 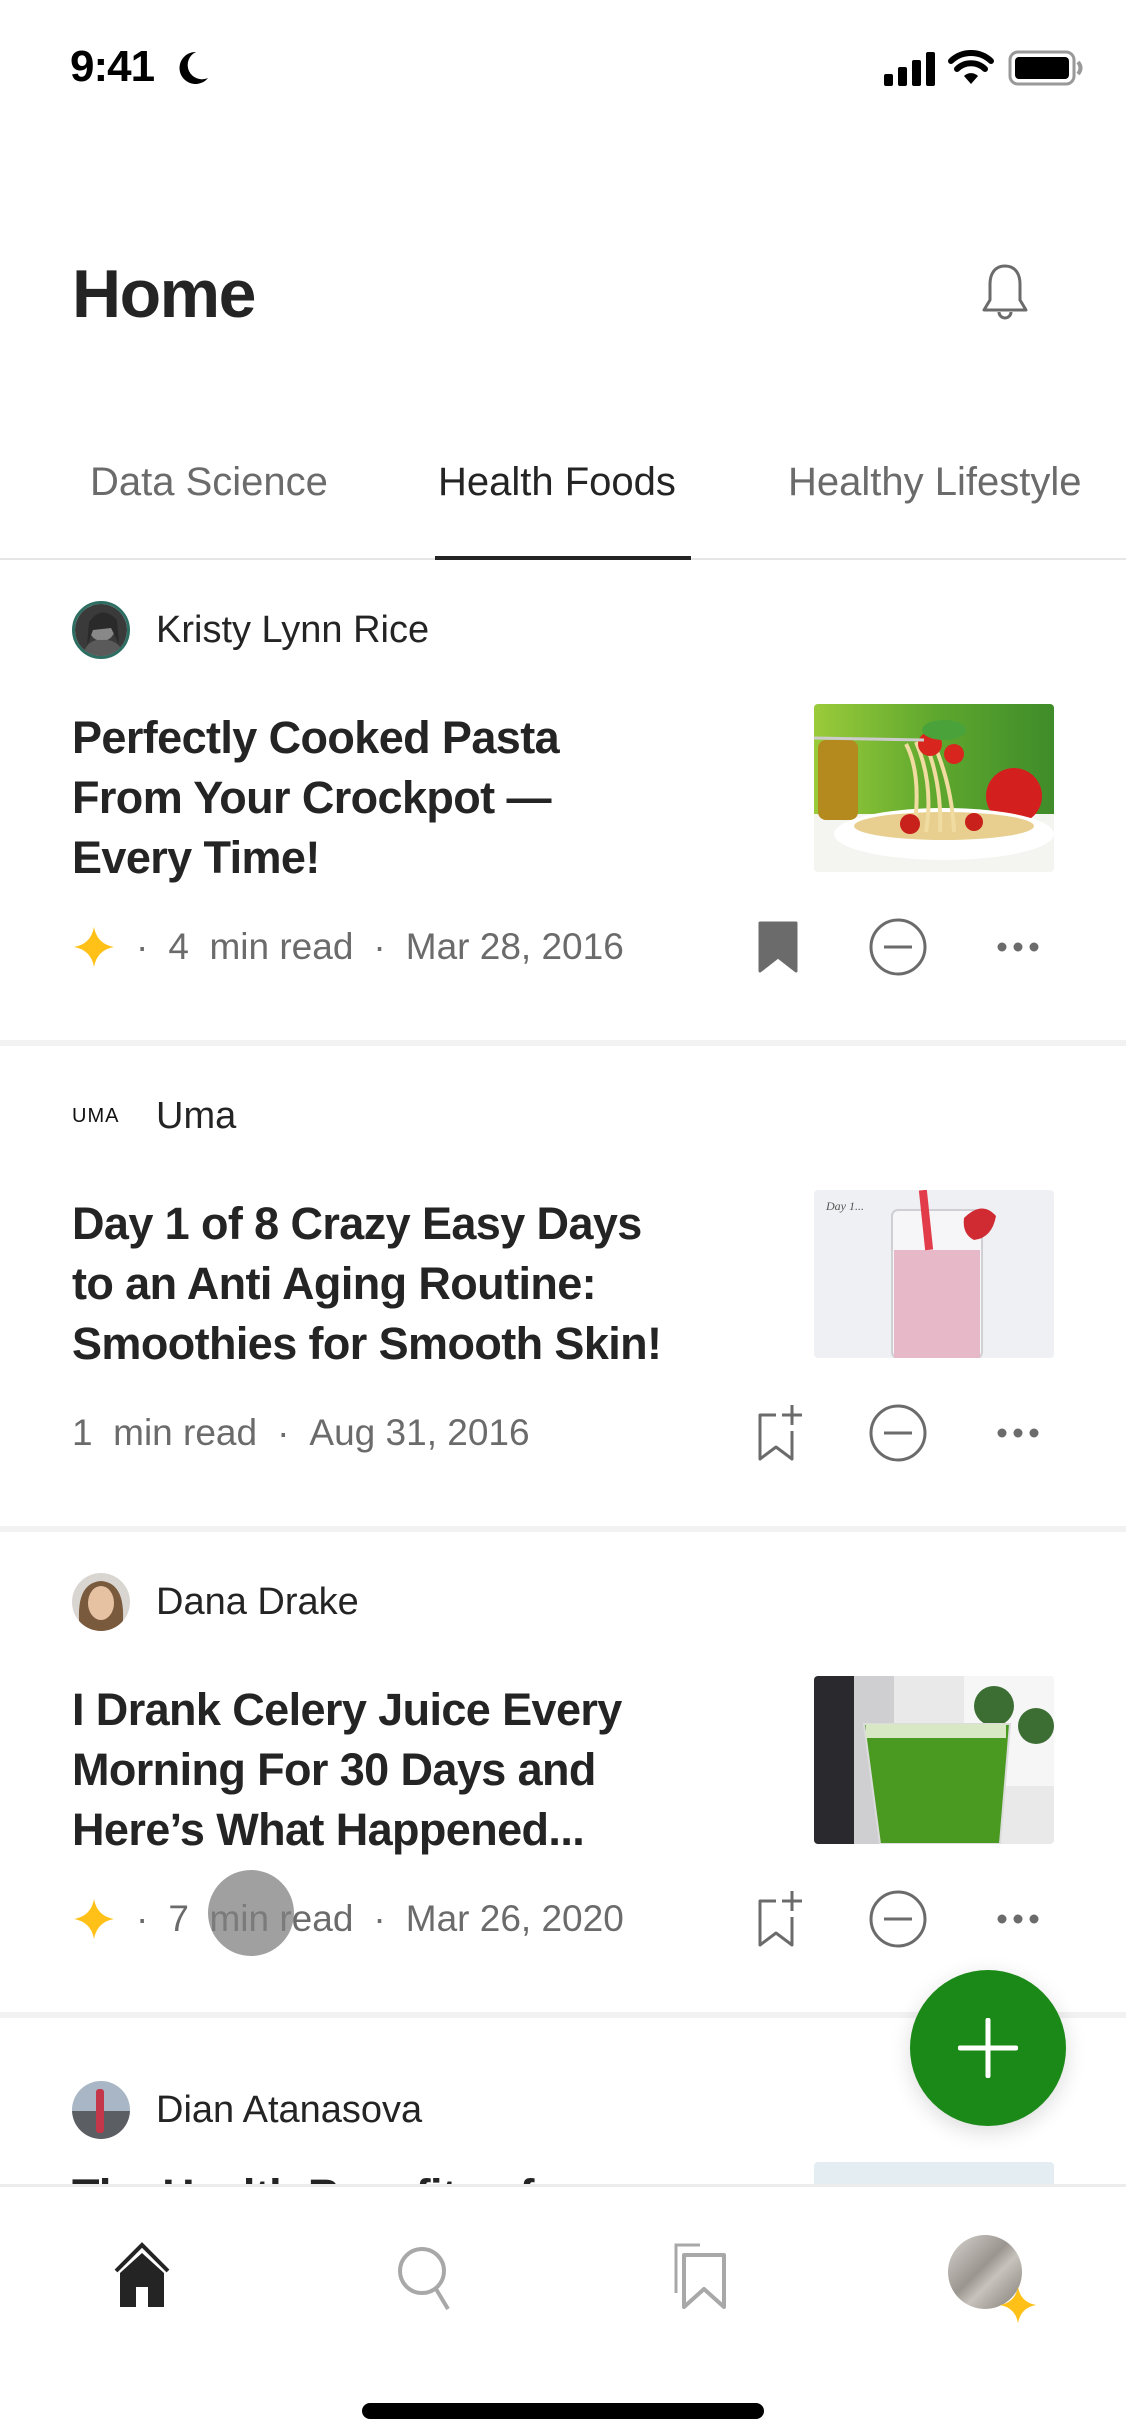 I want to click on home-indicator, so click(x=563, y=2411).